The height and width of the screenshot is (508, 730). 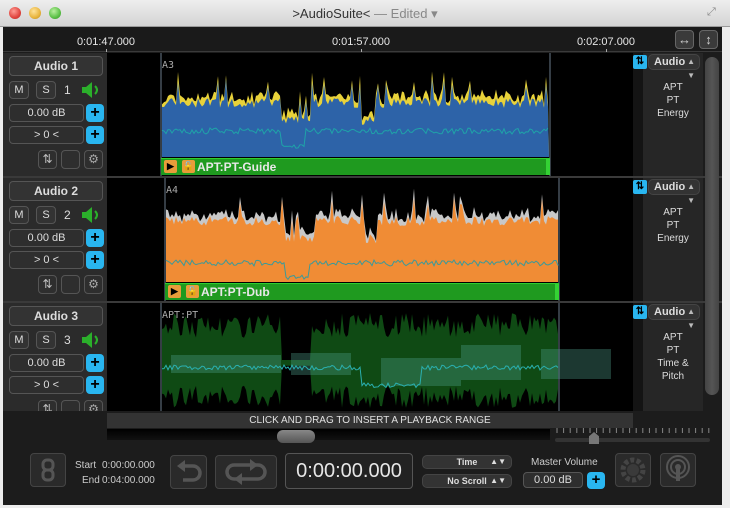 I want to click on return-icon, so click(x=189, y=471).